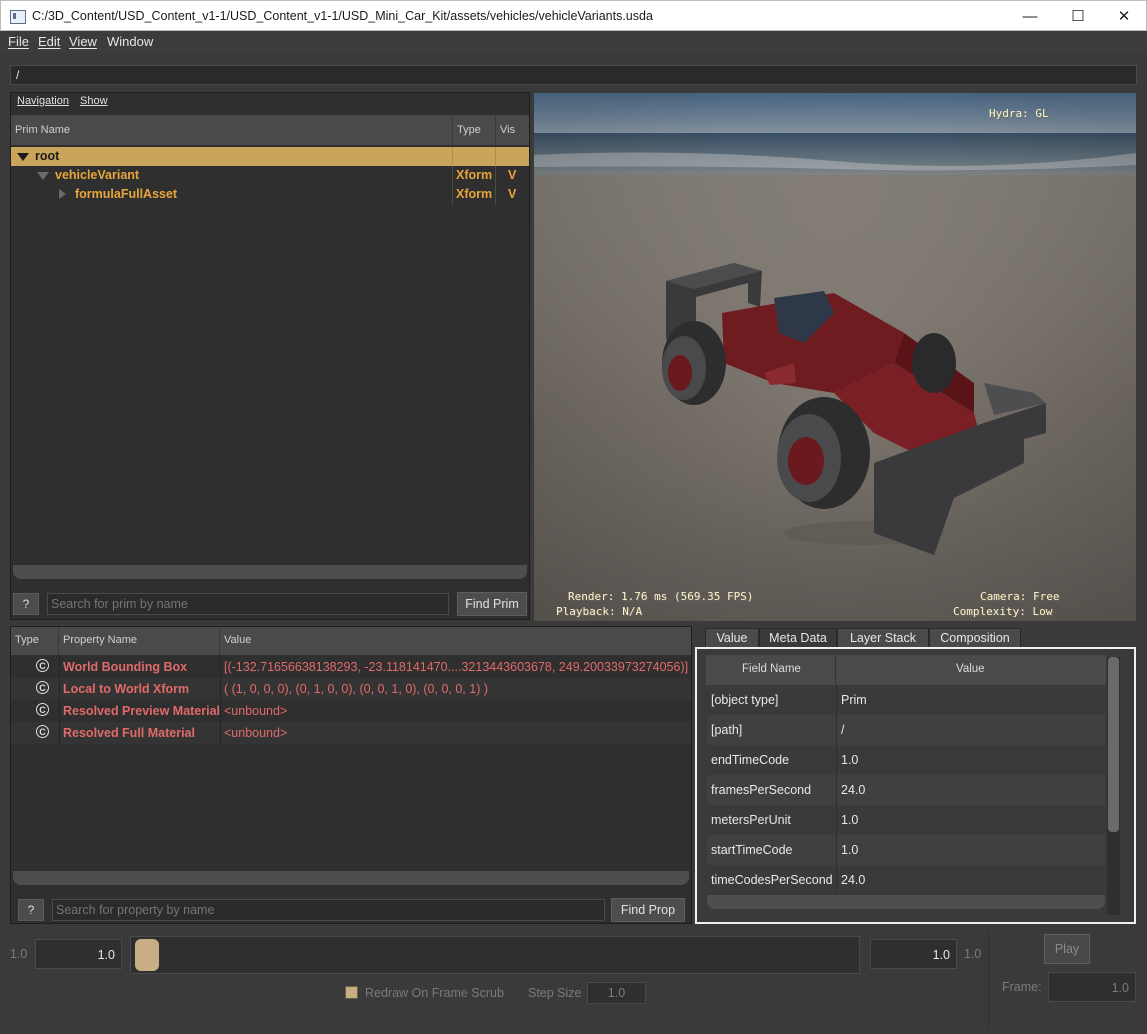 The width and height of the screenshot is (1147, 1034). I want to click on prim-type: Xform, so click(474, 194).